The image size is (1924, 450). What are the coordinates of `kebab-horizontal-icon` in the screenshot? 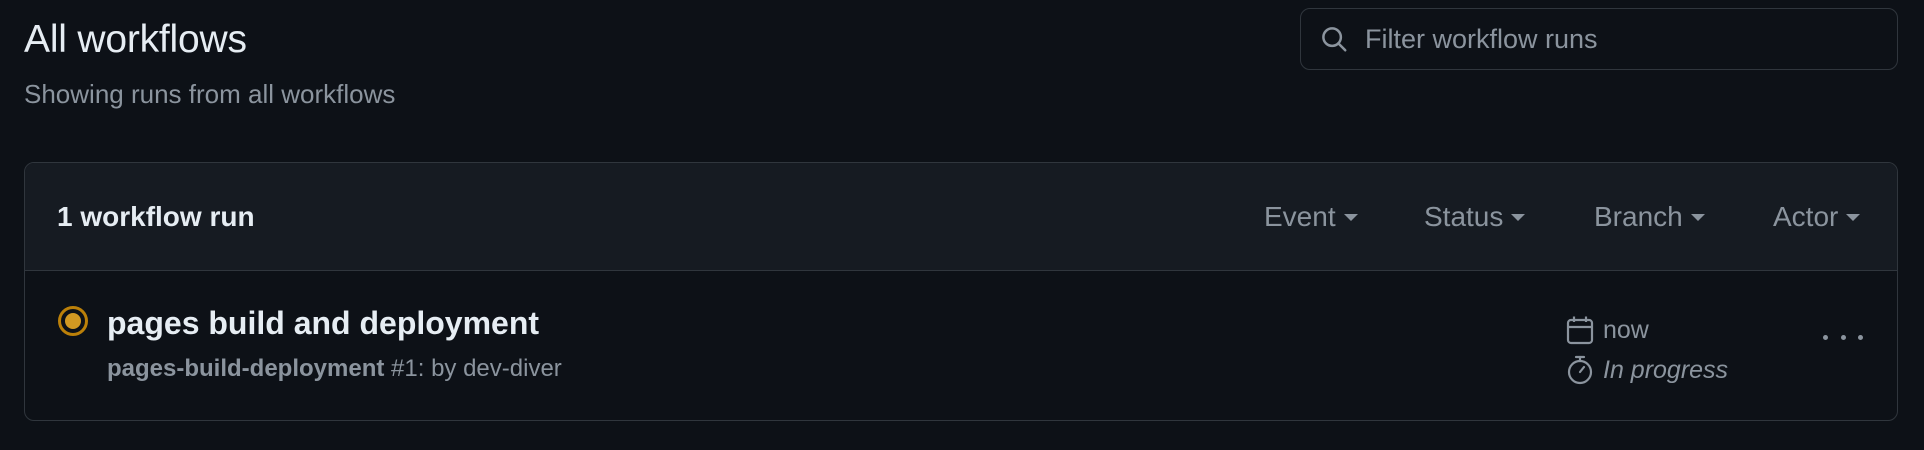 It's located at (1843, 337).